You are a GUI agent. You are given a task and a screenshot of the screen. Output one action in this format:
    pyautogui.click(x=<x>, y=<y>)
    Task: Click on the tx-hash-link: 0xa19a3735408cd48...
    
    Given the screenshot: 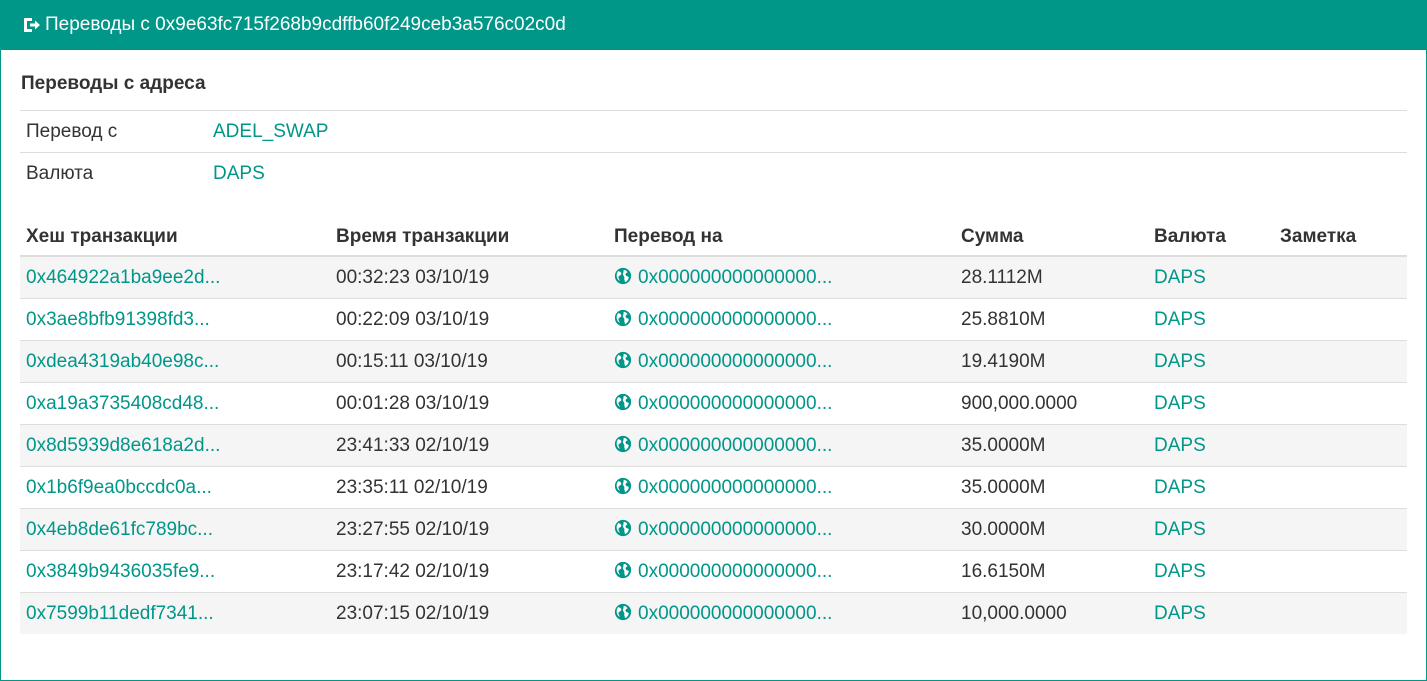 What is the action you would take?
    pyautogui.click(x=122, y=403)
    